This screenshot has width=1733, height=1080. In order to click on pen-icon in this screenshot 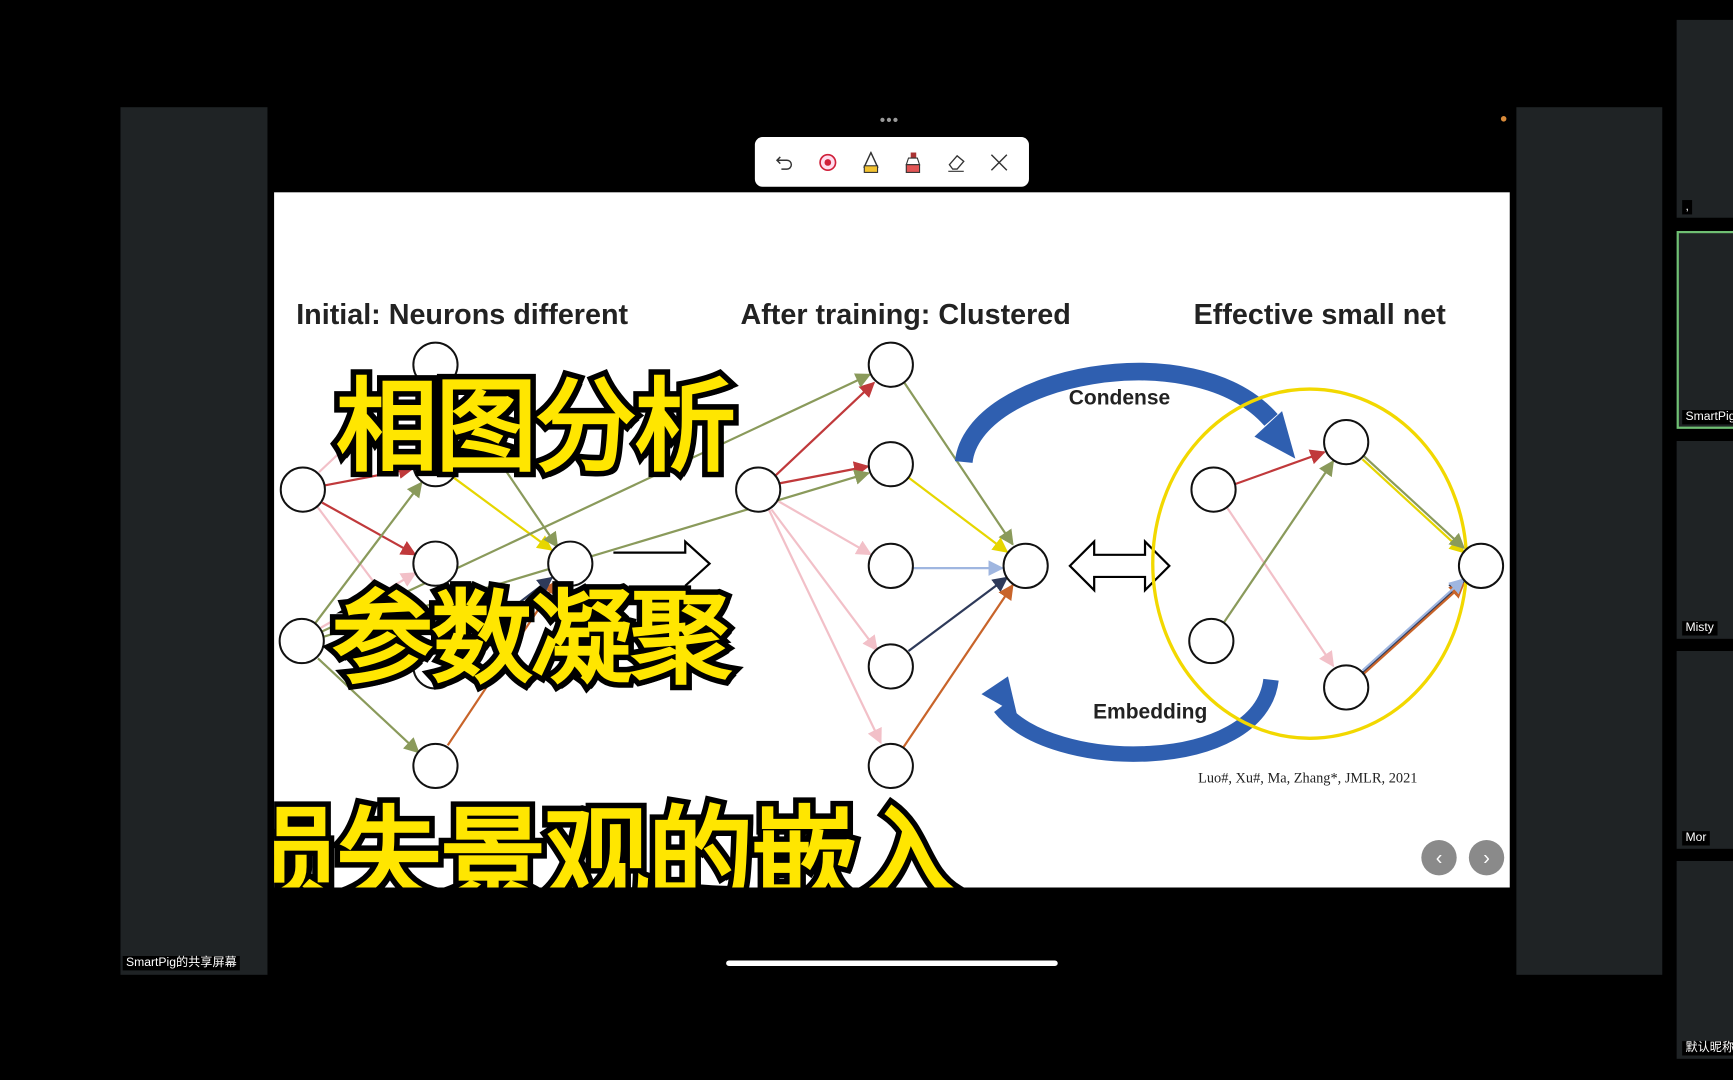, I will do `click(870, 162)`.